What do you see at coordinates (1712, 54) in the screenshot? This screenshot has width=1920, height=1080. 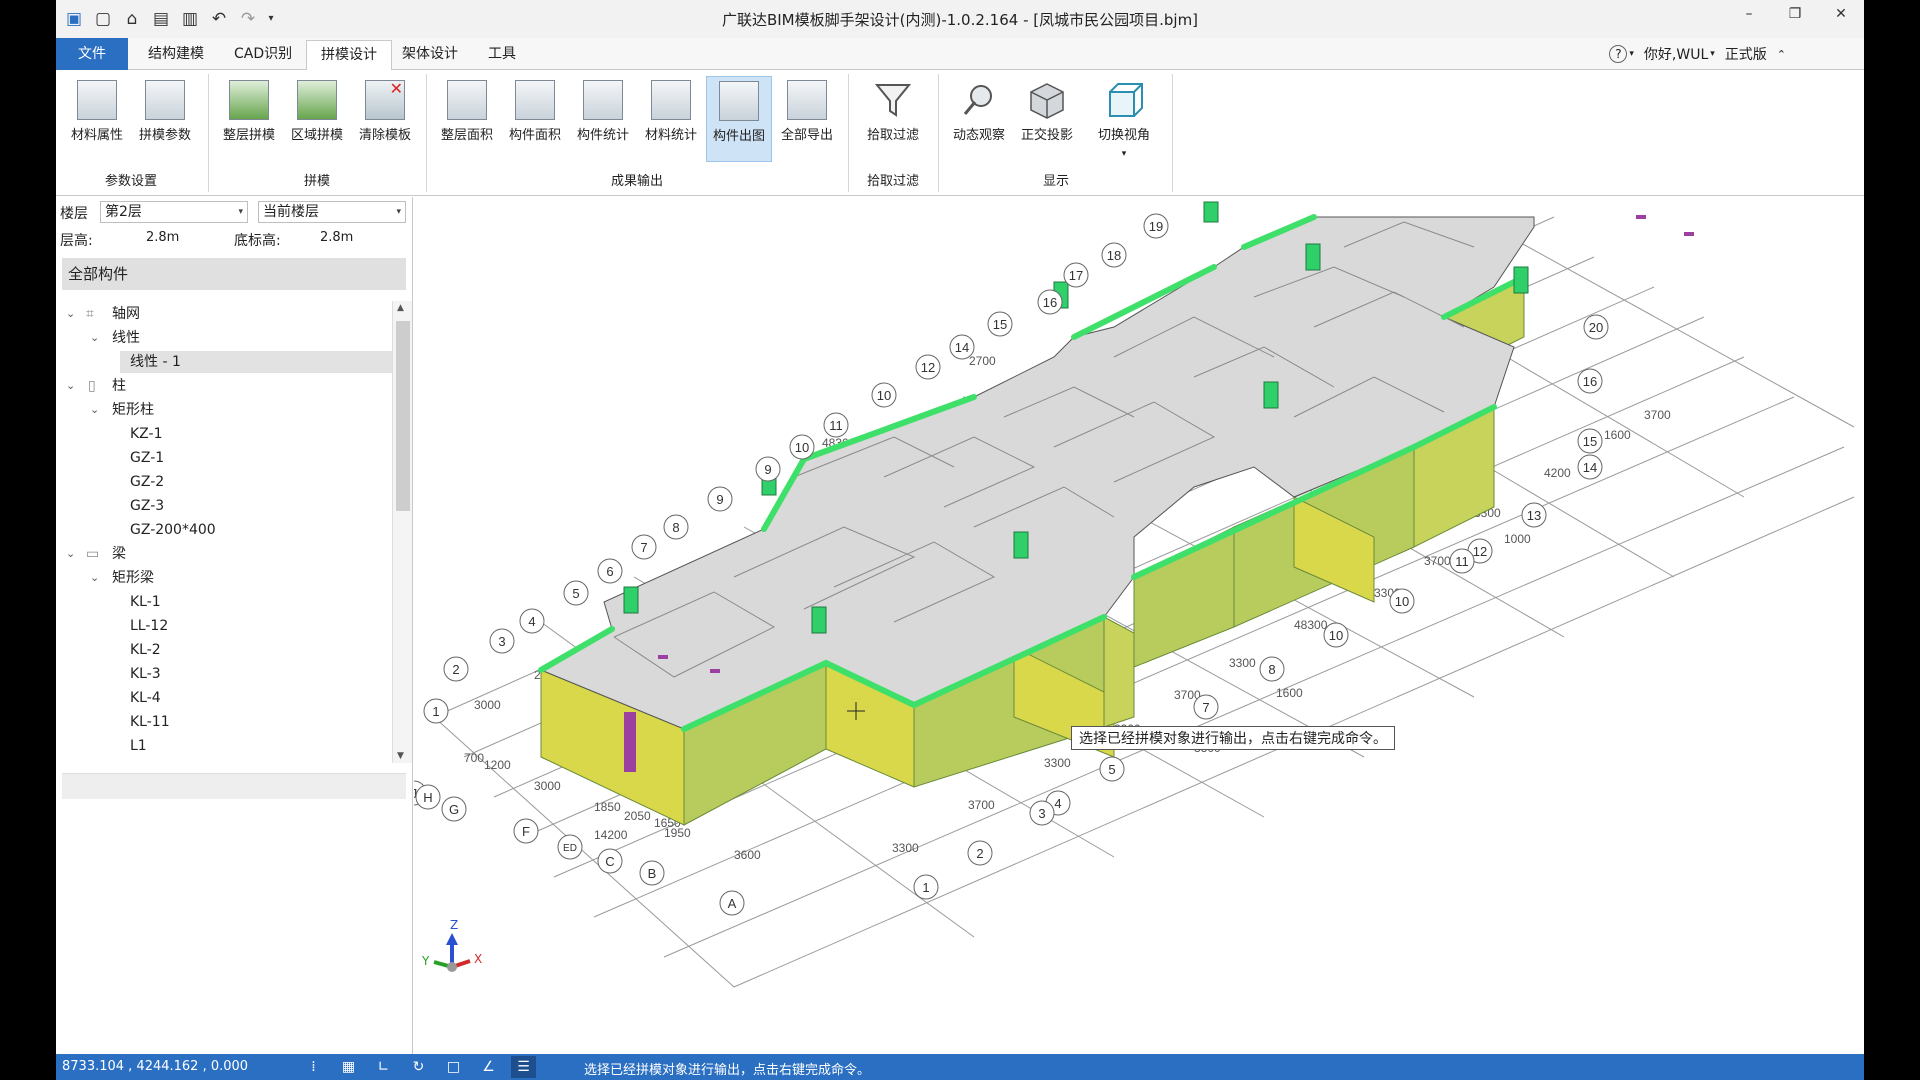 I see `user-dropdown-icon: ▾` at bounding box center [1712, 54].